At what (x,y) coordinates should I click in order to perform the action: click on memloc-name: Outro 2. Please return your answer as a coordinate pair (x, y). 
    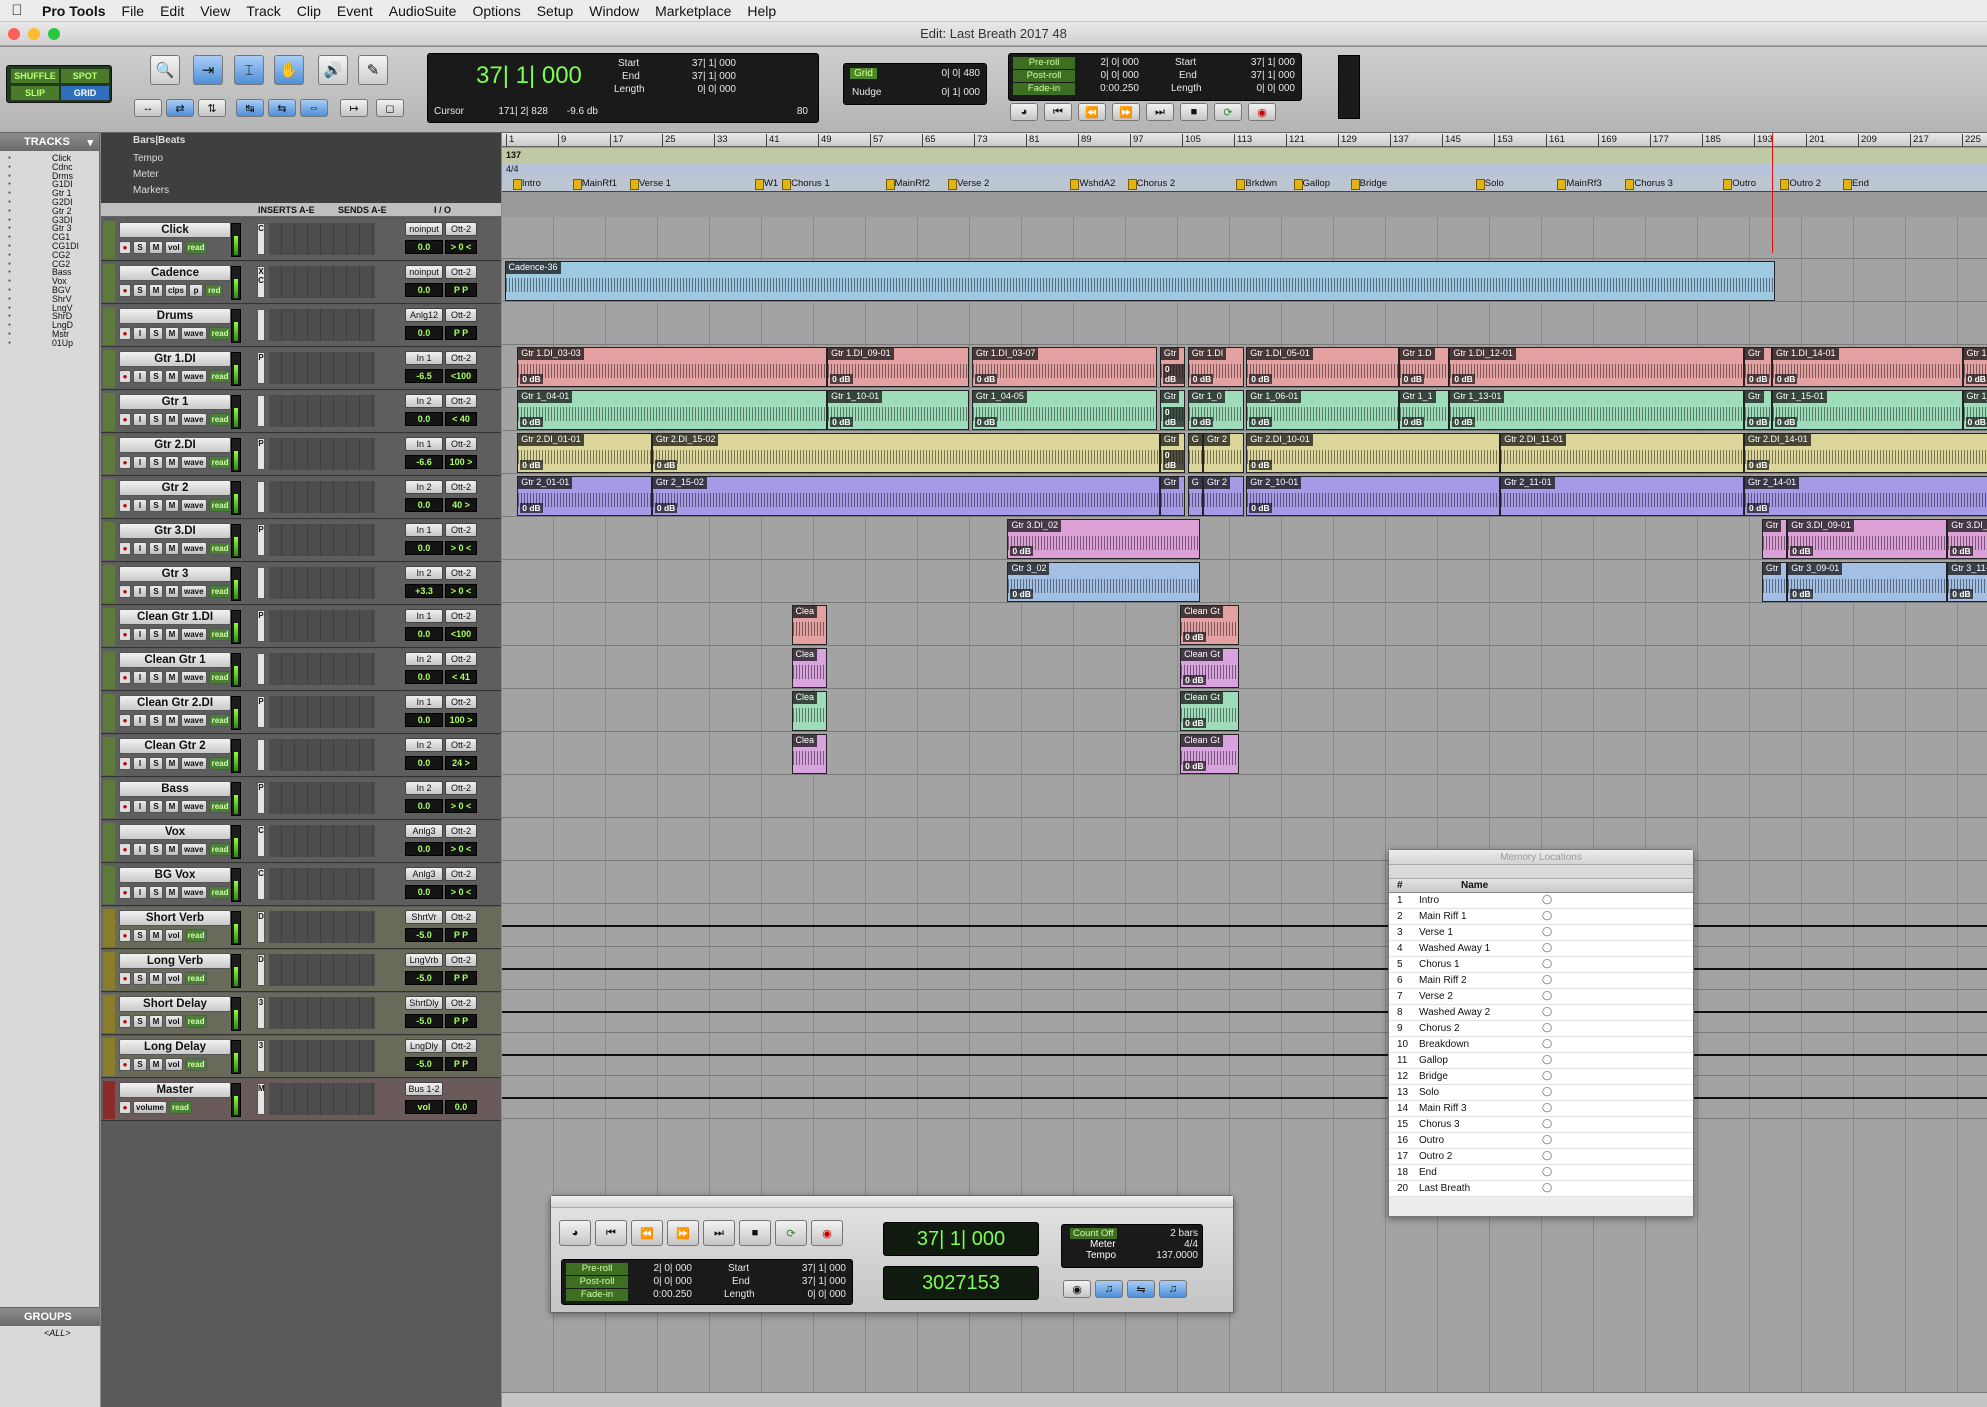
    Looking at the image, I should click on (1435, 1156).